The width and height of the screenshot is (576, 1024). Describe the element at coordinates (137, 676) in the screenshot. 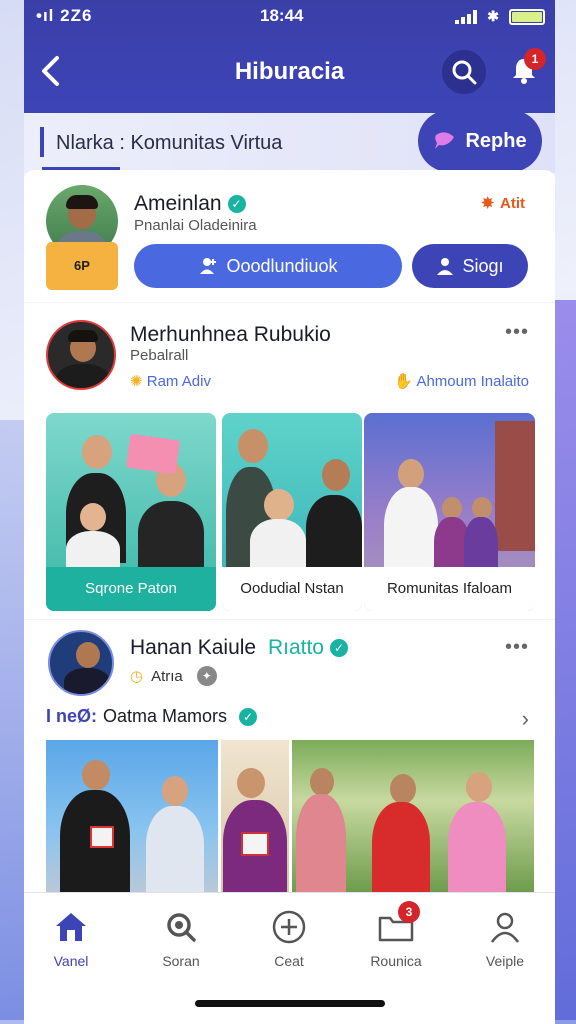

I see `clock-icon: ◷` at that location.